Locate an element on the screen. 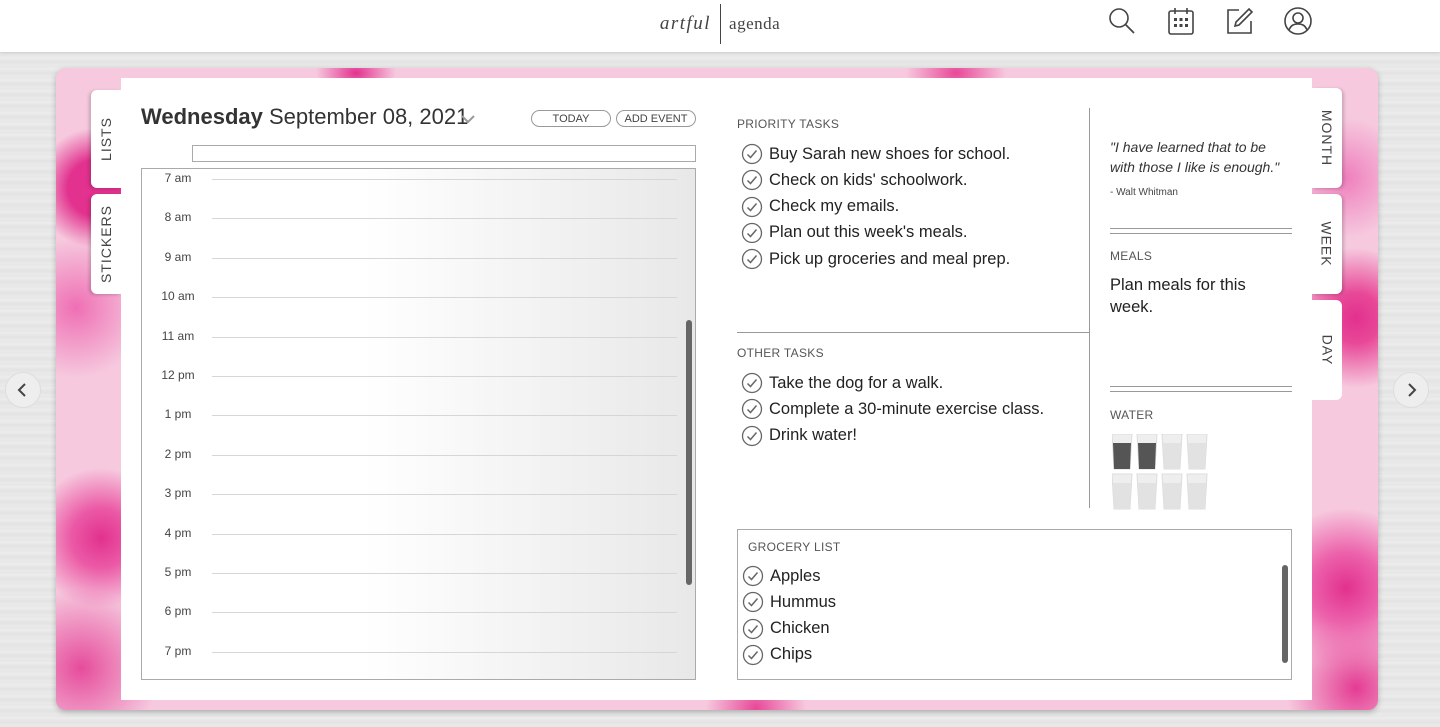 This screenshot has width=1440, height=727. time-slot: 6 pm is located at coordinates (418, 612).